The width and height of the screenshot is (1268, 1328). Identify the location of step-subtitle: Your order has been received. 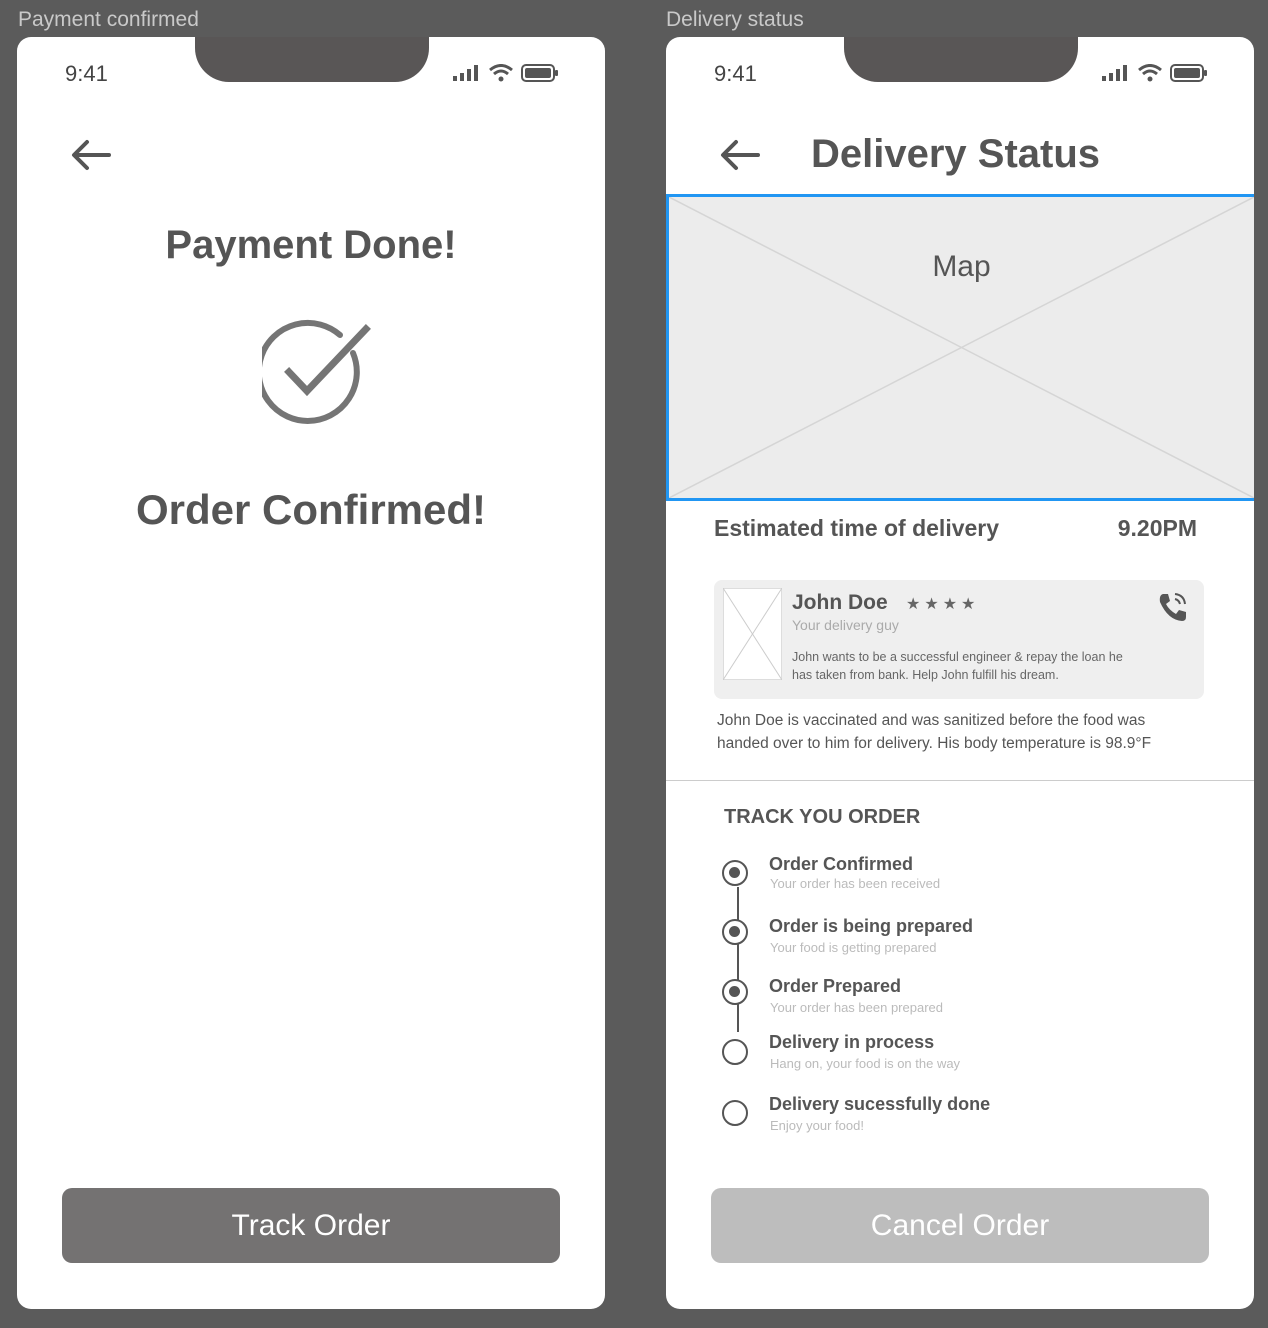
(855, 883).